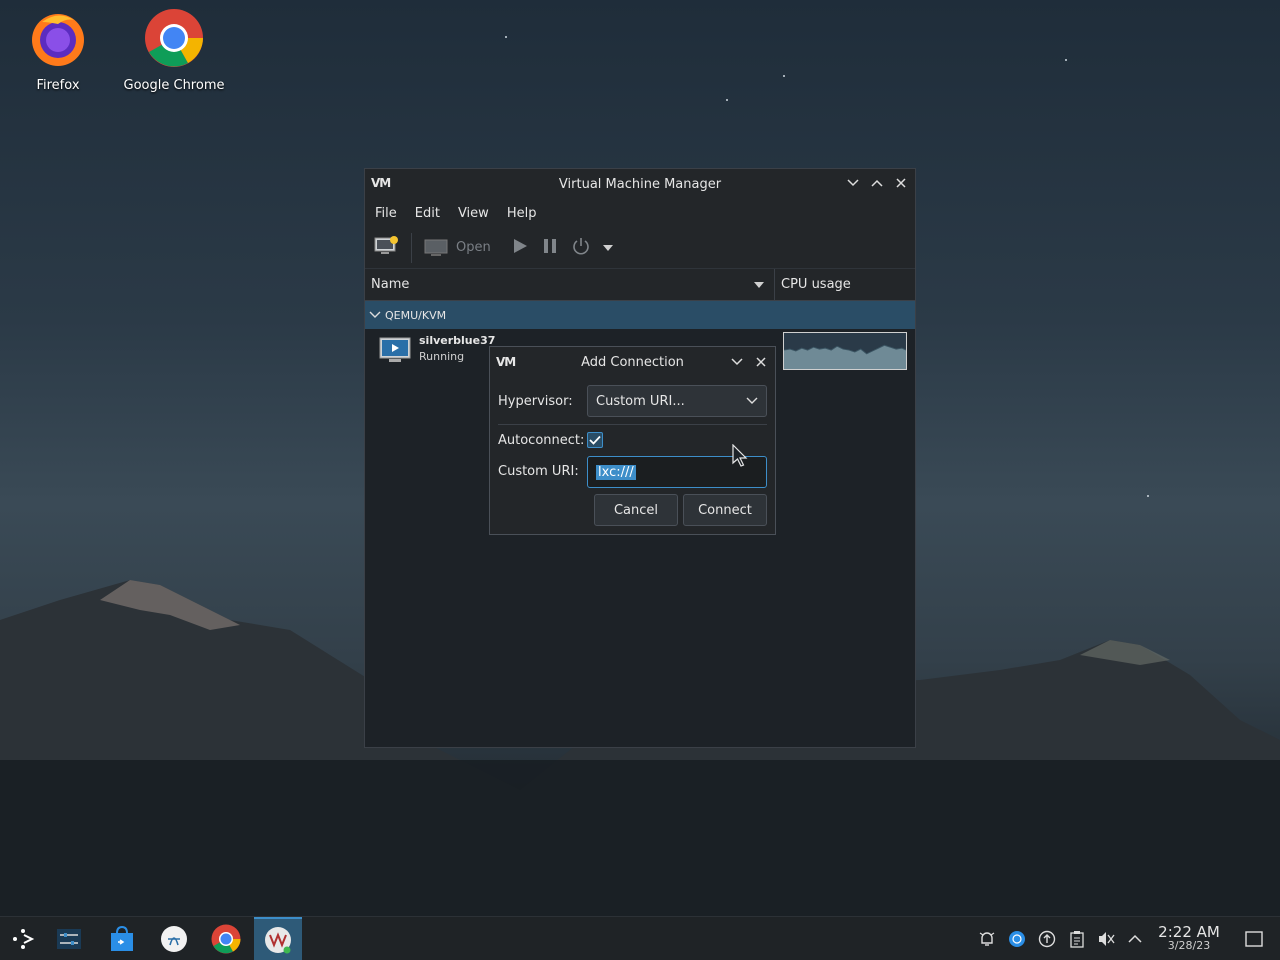 This screenshot has width=1280, height=960. What do you see at coordinates (174, 85) in the screenshot?
I see `desktop-icon-label: Google Chrome` at bounding box center [174, 85].